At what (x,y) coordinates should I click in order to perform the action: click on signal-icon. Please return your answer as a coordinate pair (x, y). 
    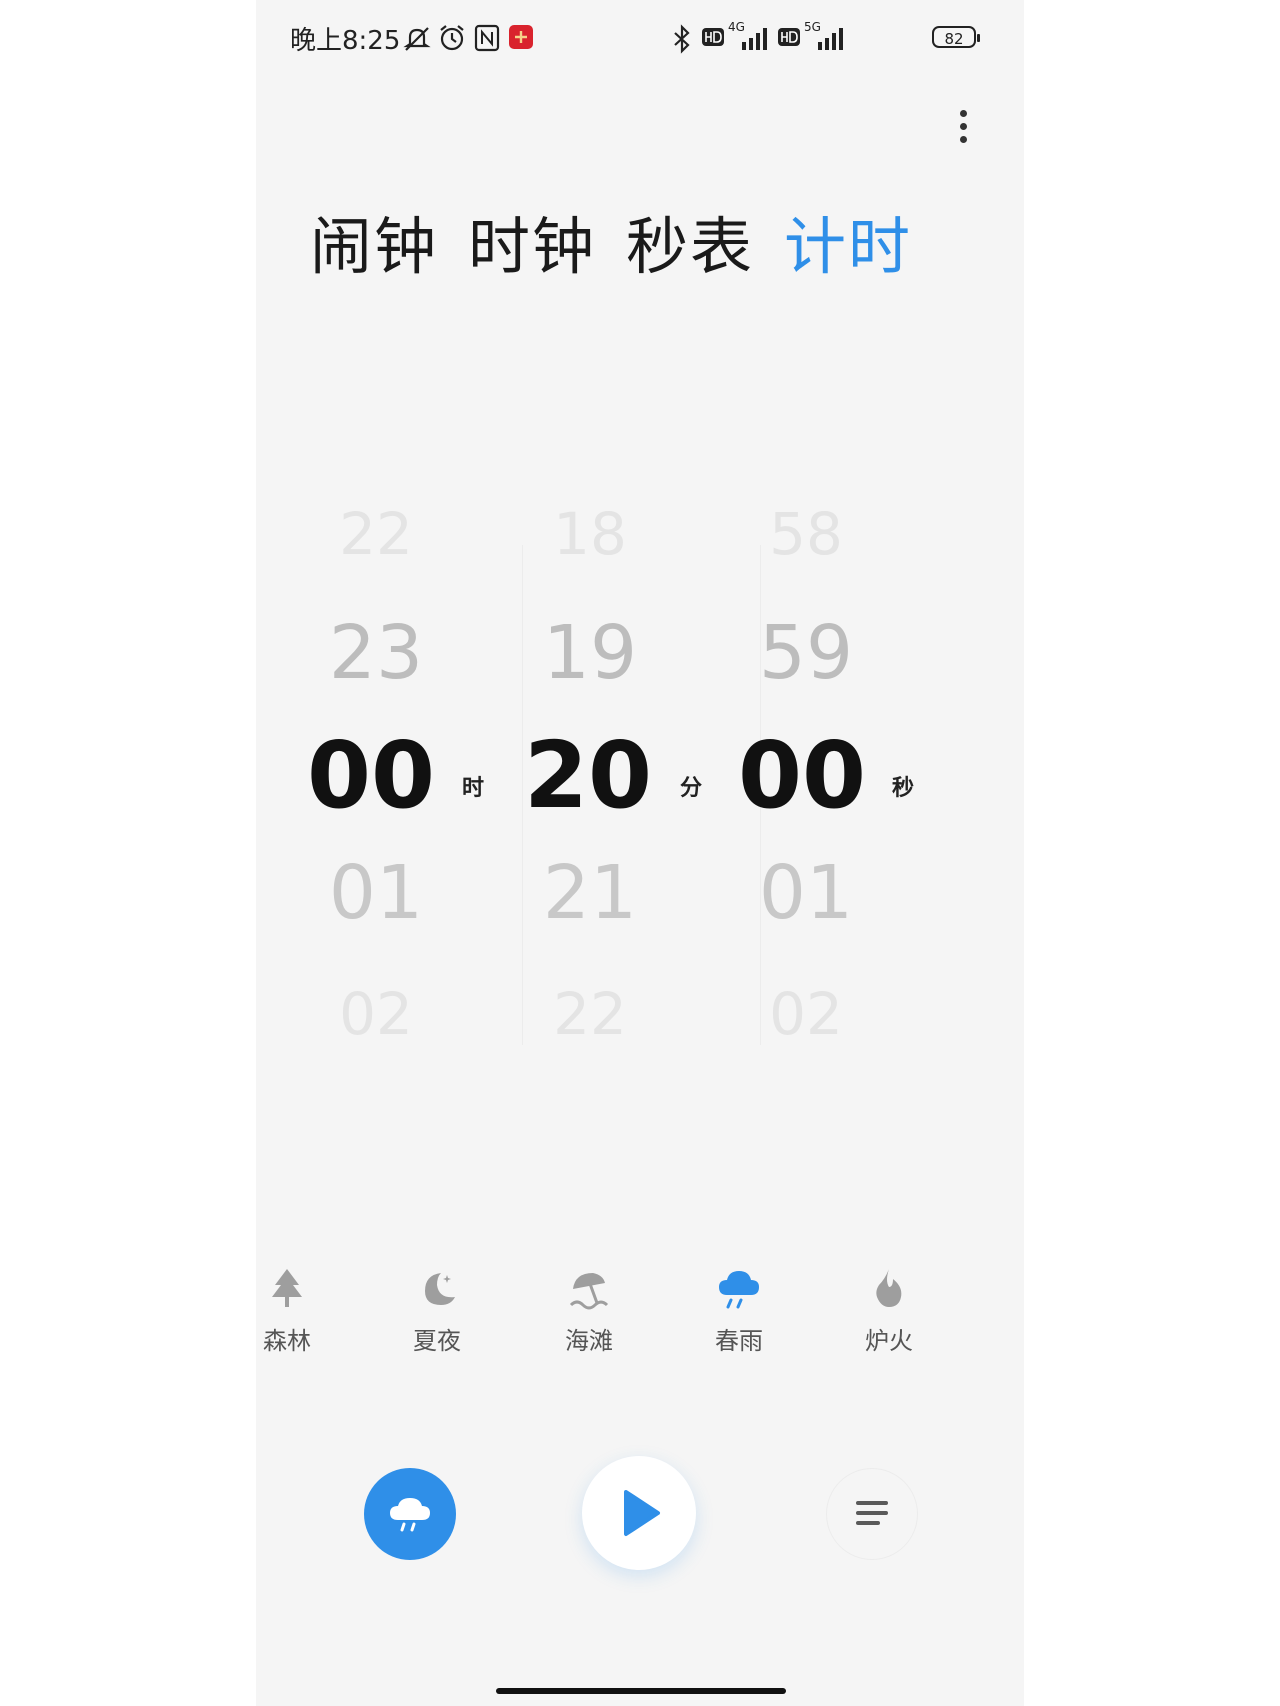
    Looking at the image, I should click on (754, 39).